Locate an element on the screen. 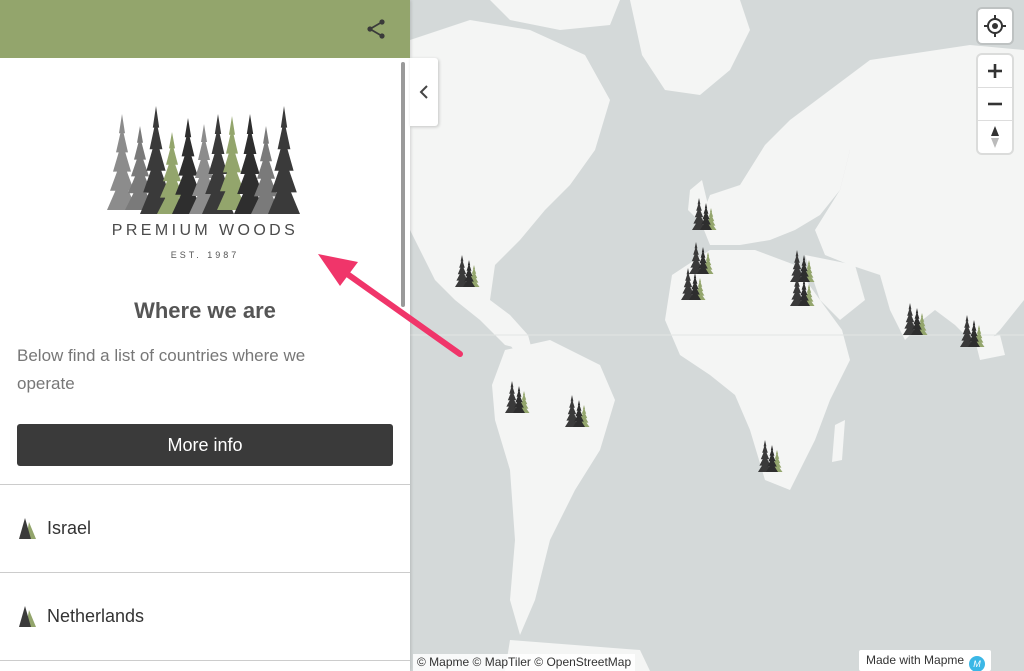  brand-established: EST. 1987 is located at coordinates (205, 255).